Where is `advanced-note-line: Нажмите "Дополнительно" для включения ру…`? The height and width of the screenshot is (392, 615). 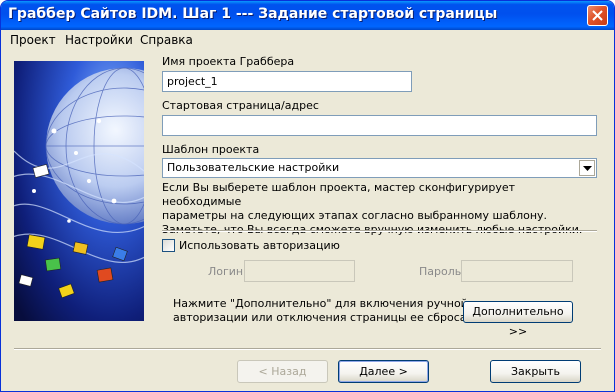
advanced-note-line: Нажмите "Дополнительно" для включения ру… is located at coordinates (320, 303).